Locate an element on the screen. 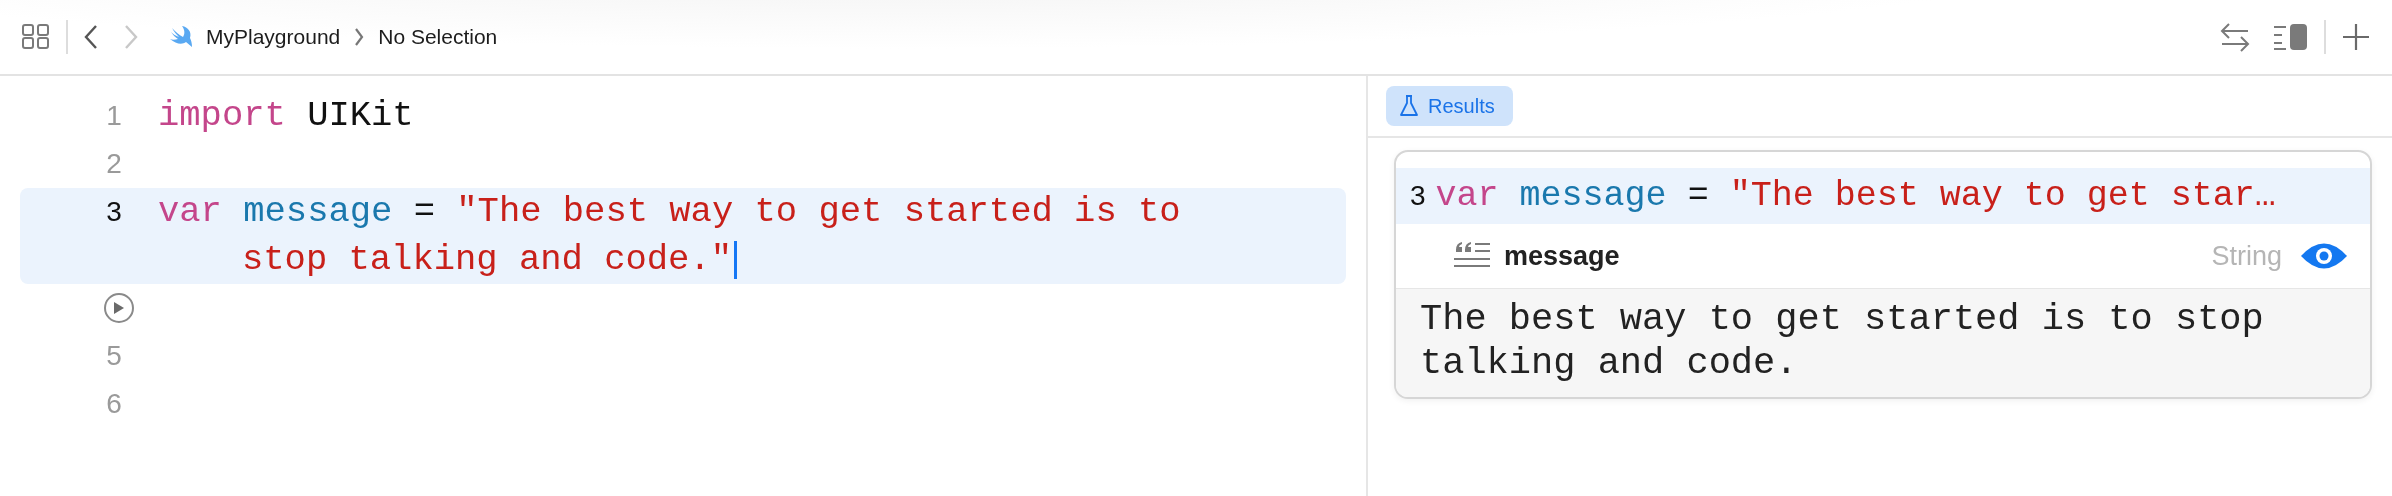  chevron-icon is located at coordinates (359, 37).